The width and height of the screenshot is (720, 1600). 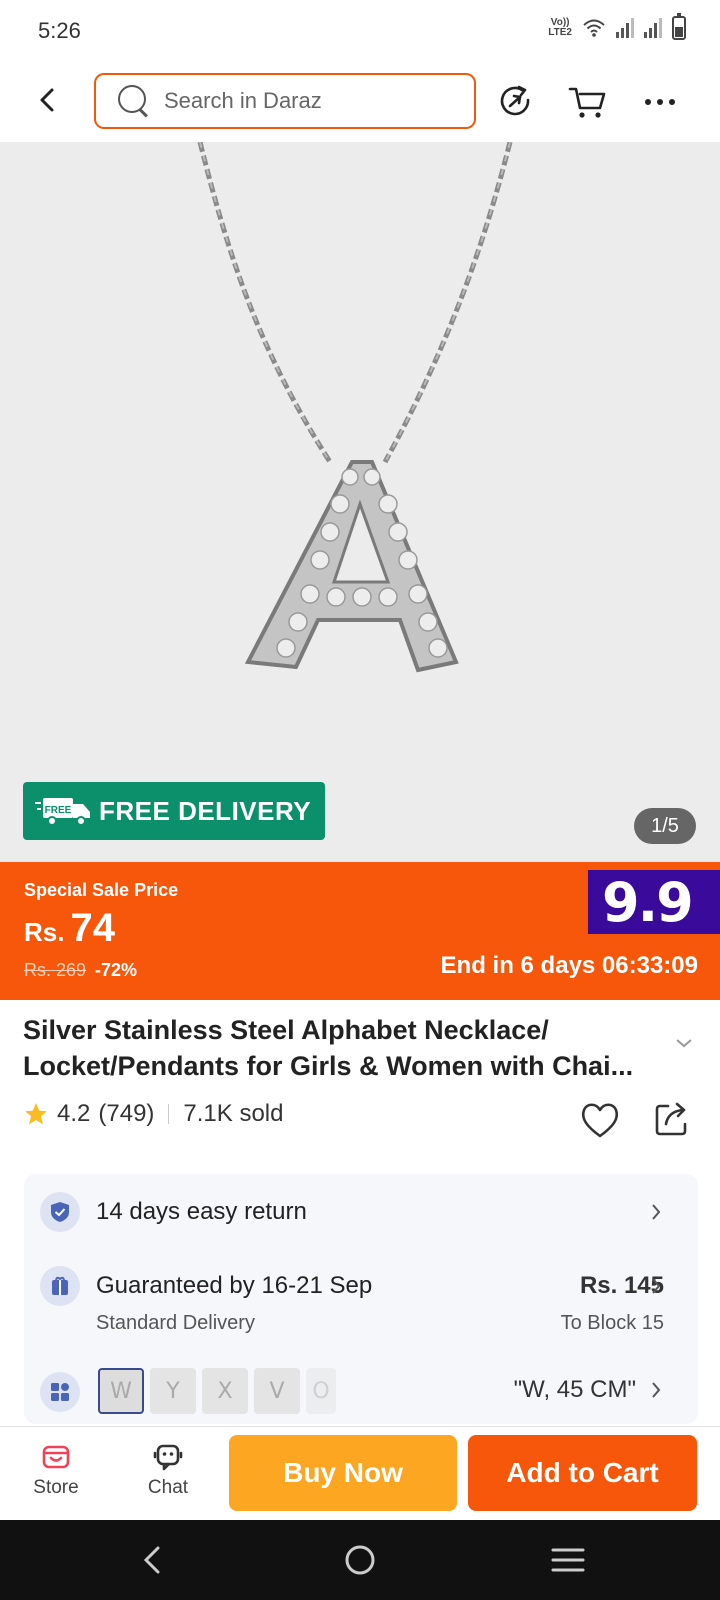 I want to click on battery-icon, so click(x=679, y=26).